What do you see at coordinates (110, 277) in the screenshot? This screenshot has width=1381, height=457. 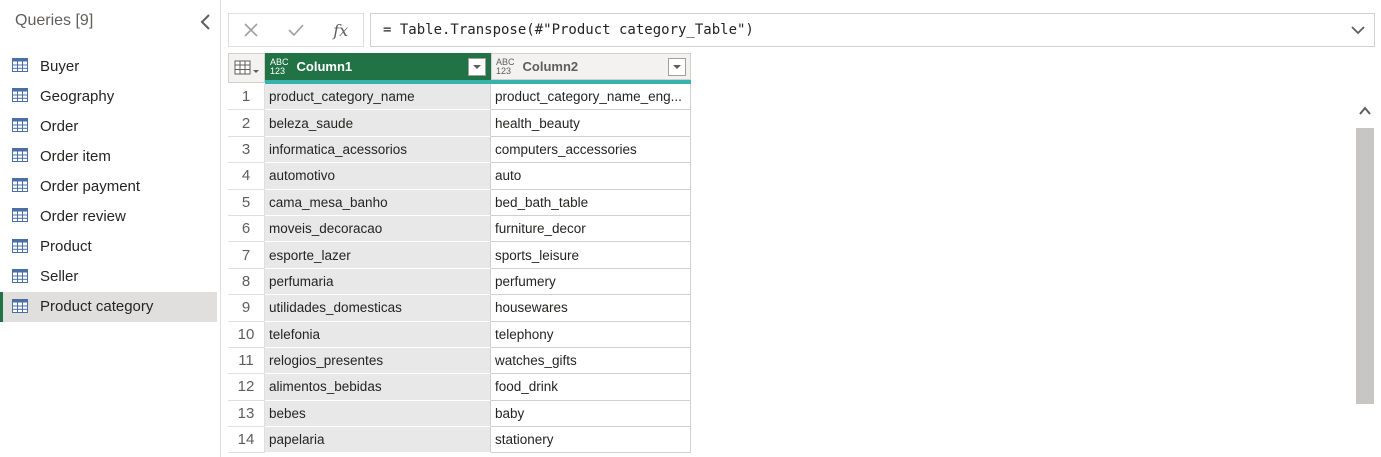 I see `query-item-seller: Seller` at bounding box center [110, 277].